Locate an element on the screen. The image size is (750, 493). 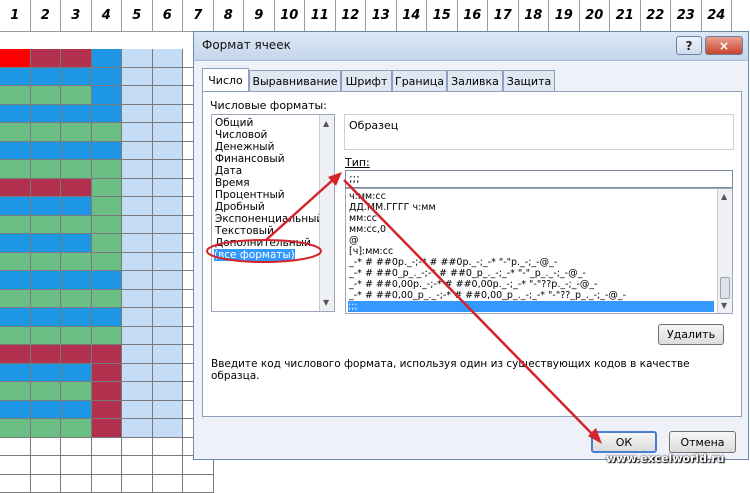
column-header: 12 is located at coordinates (351, 16).